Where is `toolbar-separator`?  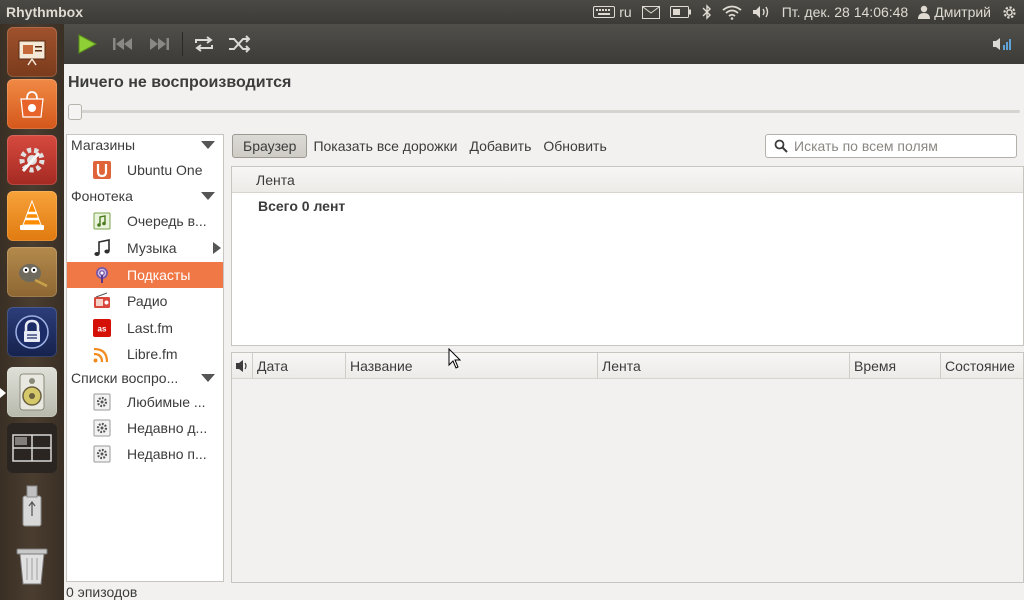 toolbar-separator is located at coordinates (182, 44).